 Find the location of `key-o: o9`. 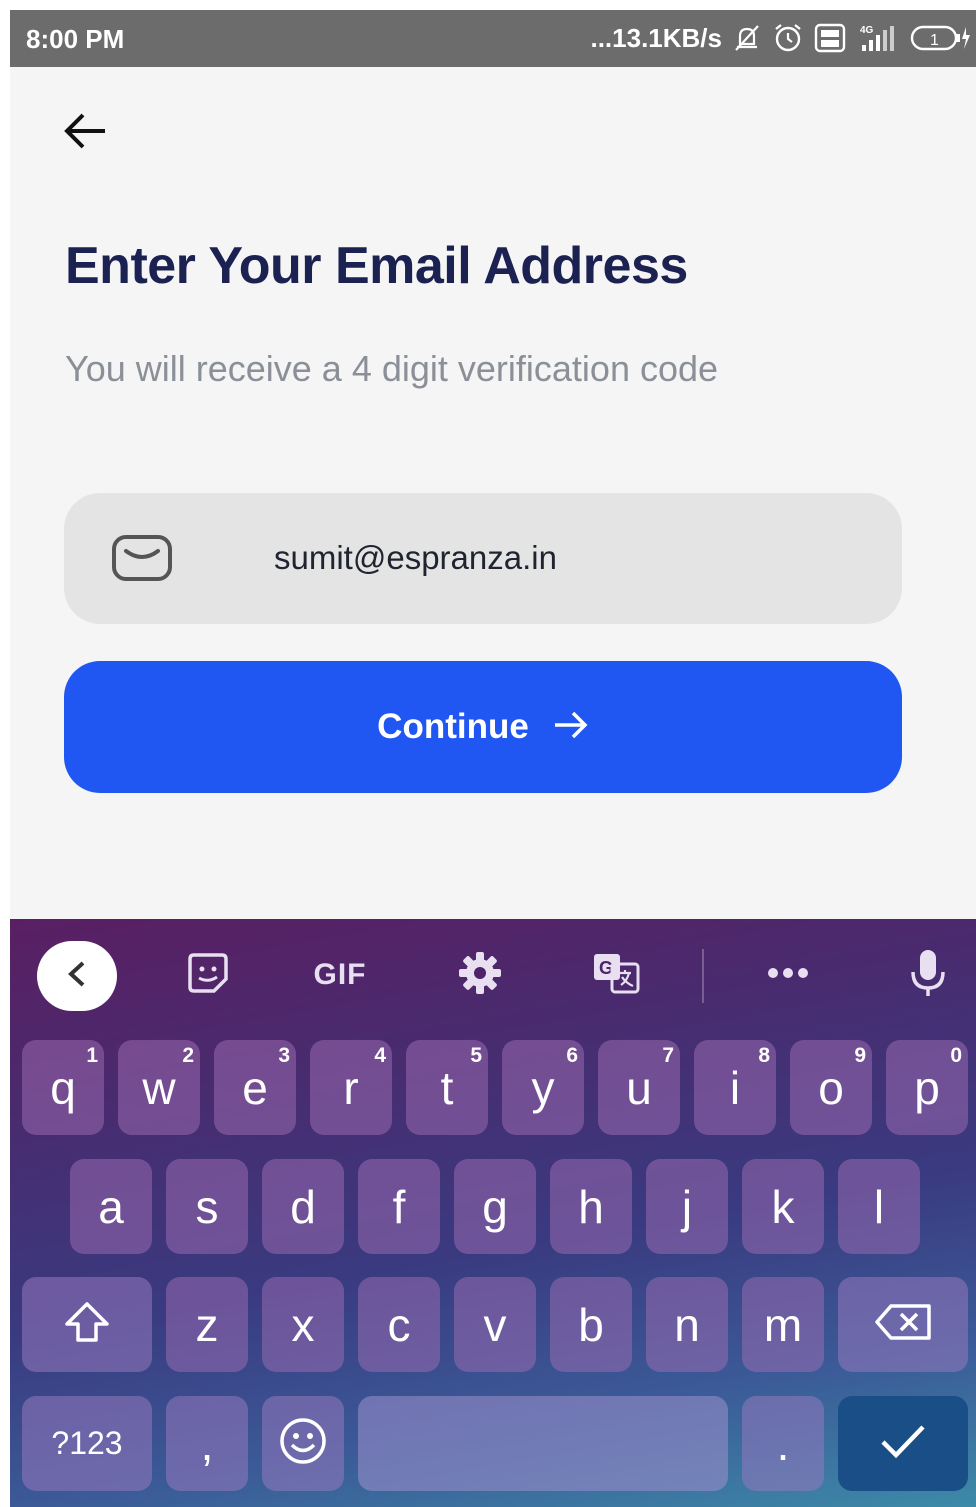

key-o: o9 is located at coordinates (831, 1087).